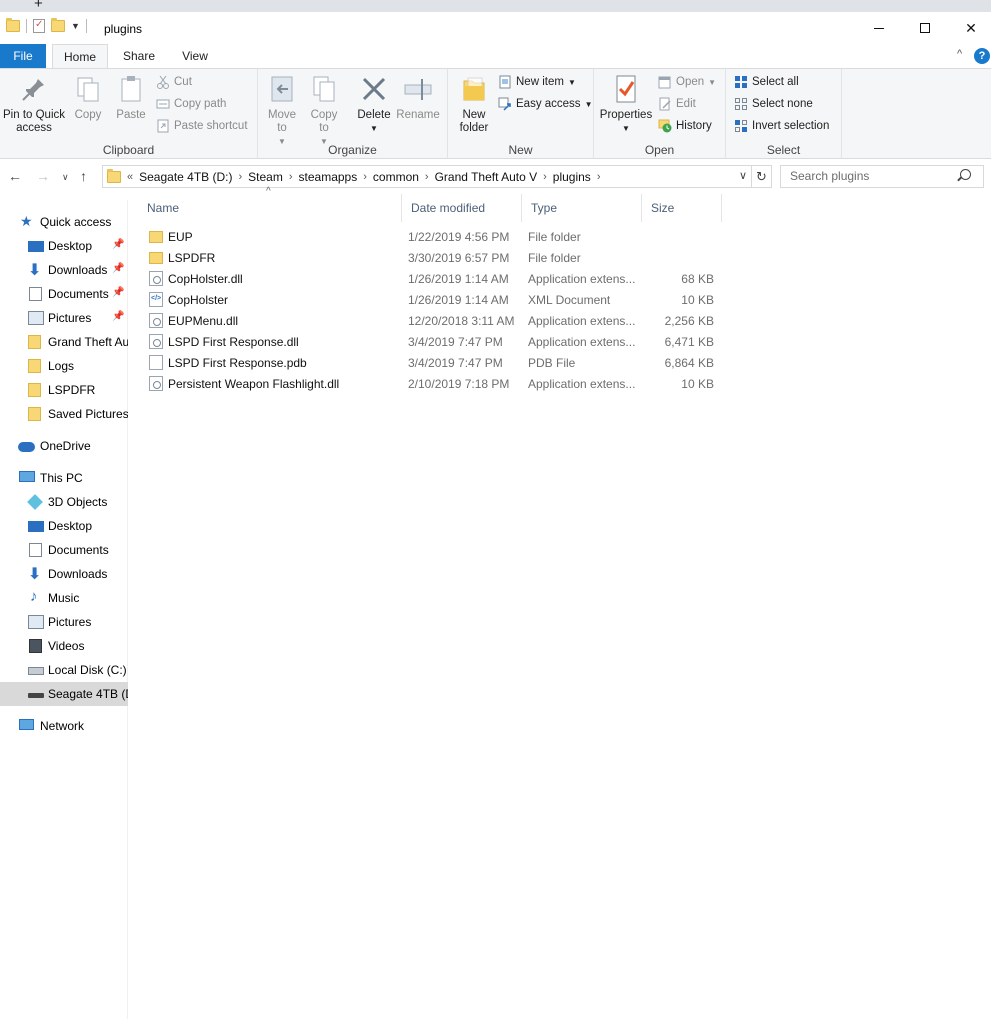  I want to click on address-history-chevron-icon: ∨, so click(743, 175).